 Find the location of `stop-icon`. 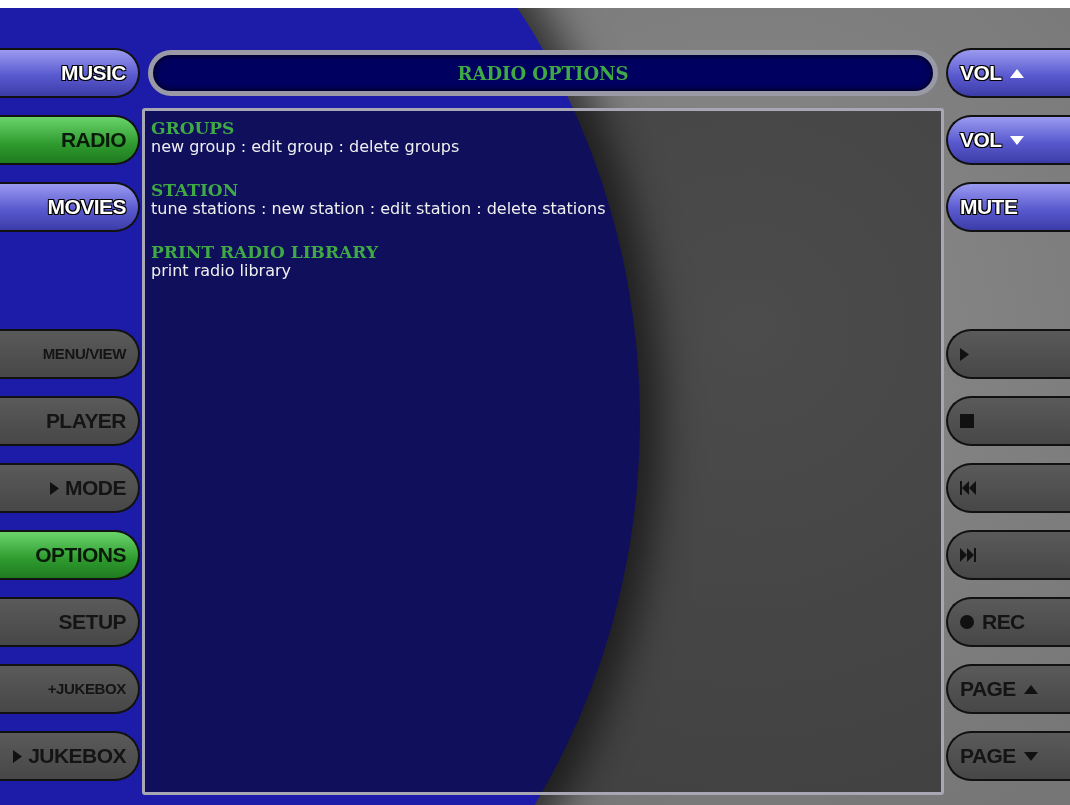

stop-icon is located at coordinates (967, 421).